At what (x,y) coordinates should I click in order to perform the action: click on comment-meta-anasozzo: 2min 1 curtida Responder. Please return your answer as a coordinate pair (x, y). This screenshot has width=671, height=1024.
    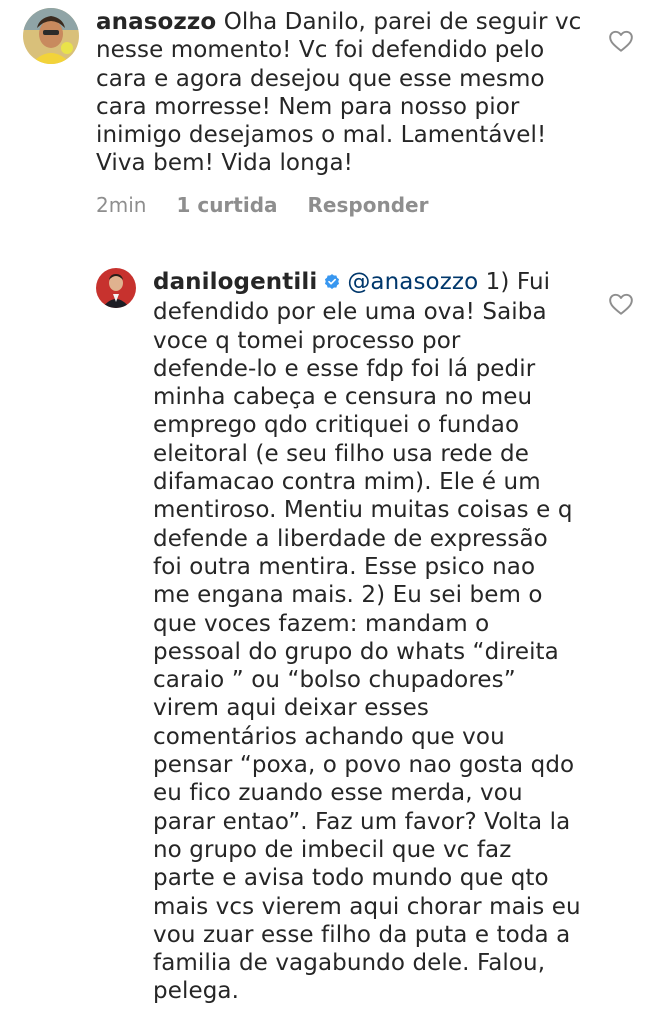
    Looking at the image, I should click on (262, 205).